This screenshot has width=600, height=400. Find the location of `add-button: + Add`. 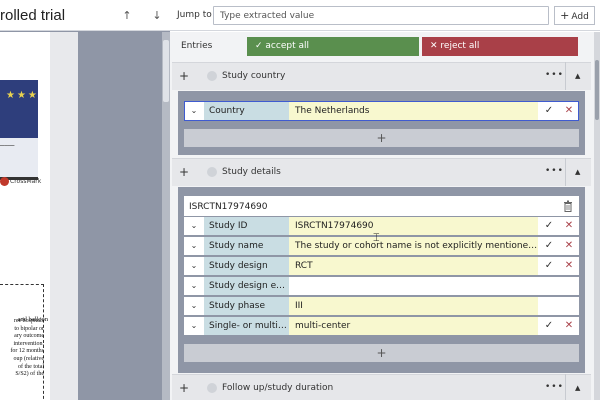

add-button: + Add is located at coordinates (574, 15).